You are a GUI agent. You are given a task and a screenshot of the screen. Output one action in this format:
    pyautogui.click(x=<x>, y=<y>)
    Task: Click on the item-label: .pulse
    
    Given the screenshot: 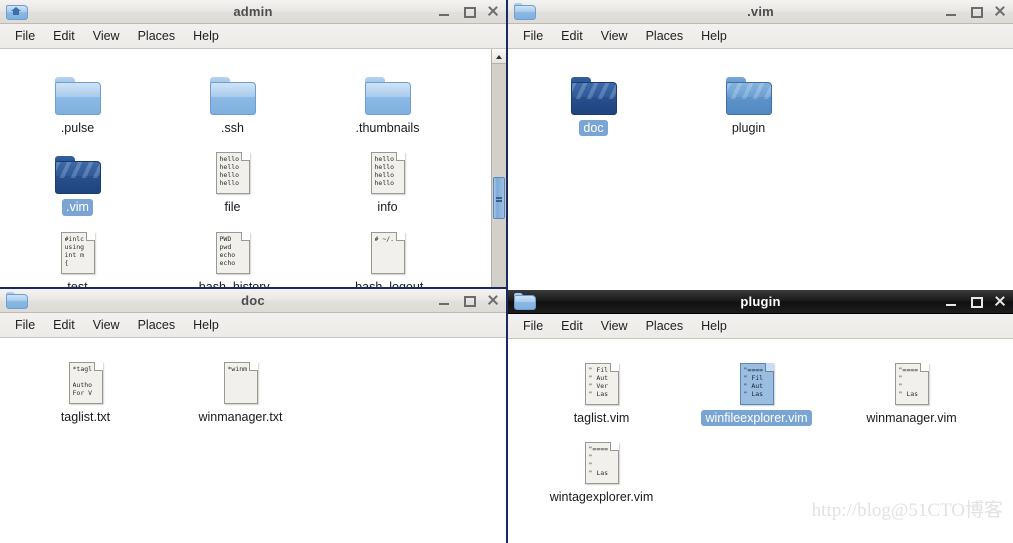 What is the action you would take?
    pyautogui.click(x=77, y=128)
    